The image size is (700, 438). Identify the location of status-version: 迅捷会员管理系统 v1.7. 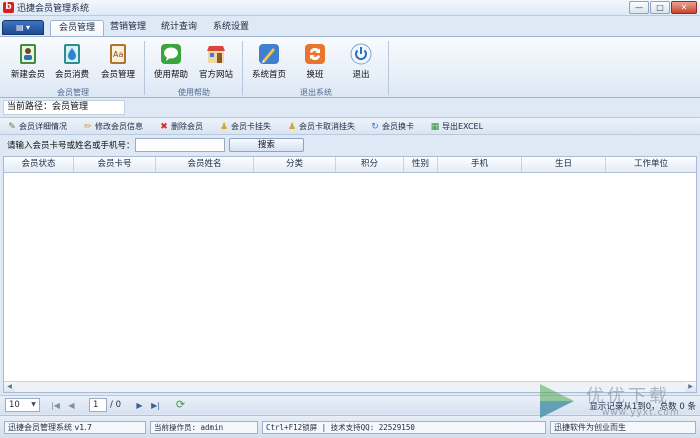
(75, 427).